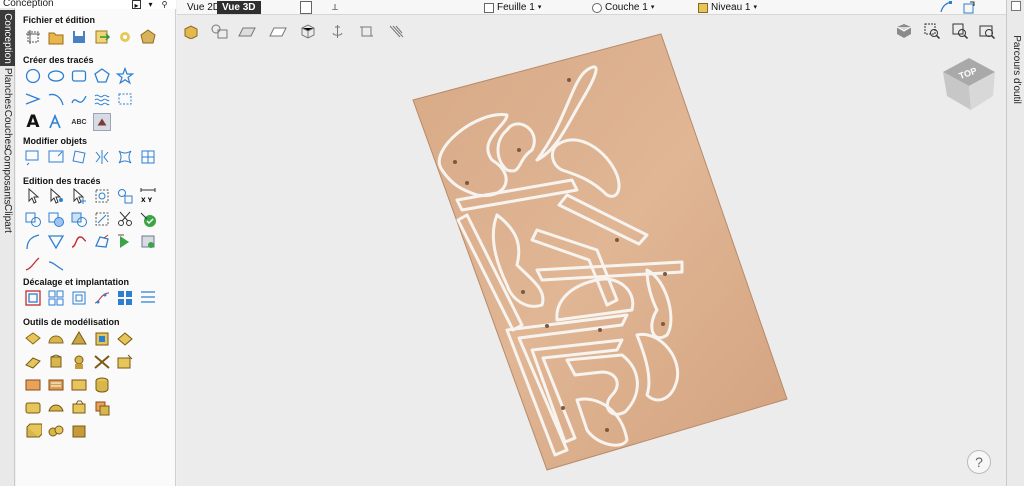  I want to click on section-title-modify: Modifier objets, so click(55, 141).